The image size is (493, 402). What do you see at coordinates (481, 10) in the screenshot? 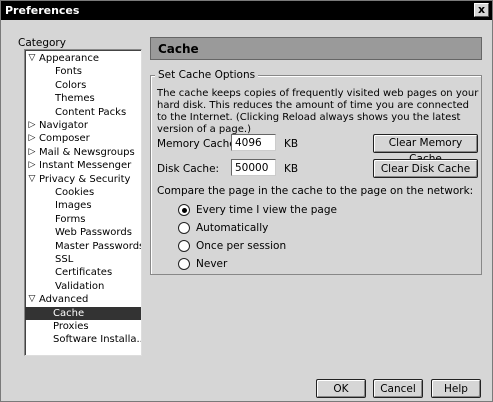
I see `close-icon: x` at bounding box center [481, 10].